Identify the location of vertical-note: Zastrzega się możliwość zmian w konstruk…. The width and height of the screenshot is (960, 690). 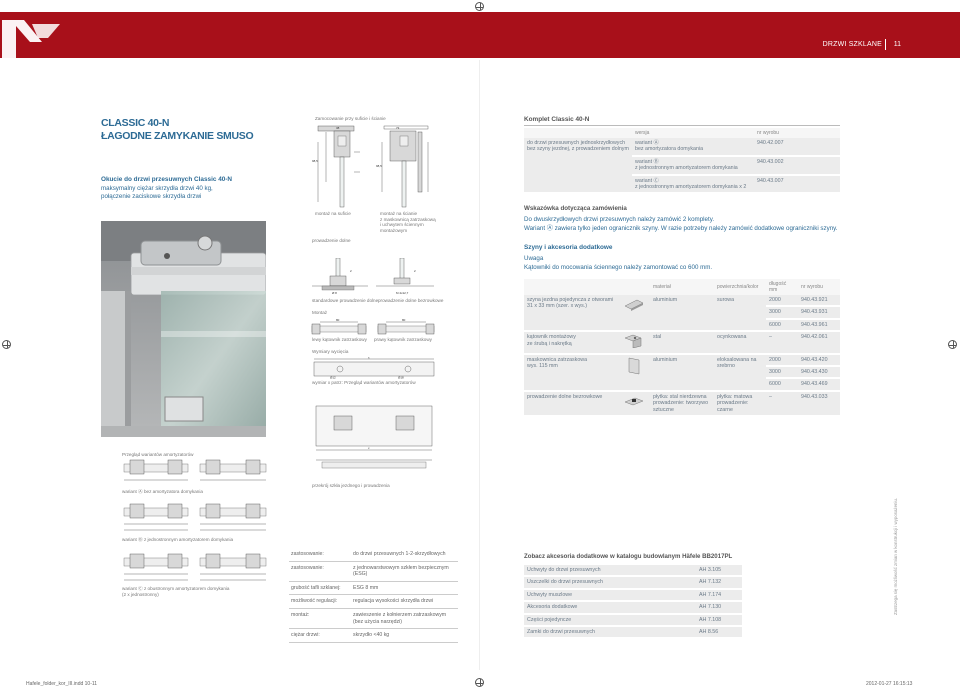
(895, 556).